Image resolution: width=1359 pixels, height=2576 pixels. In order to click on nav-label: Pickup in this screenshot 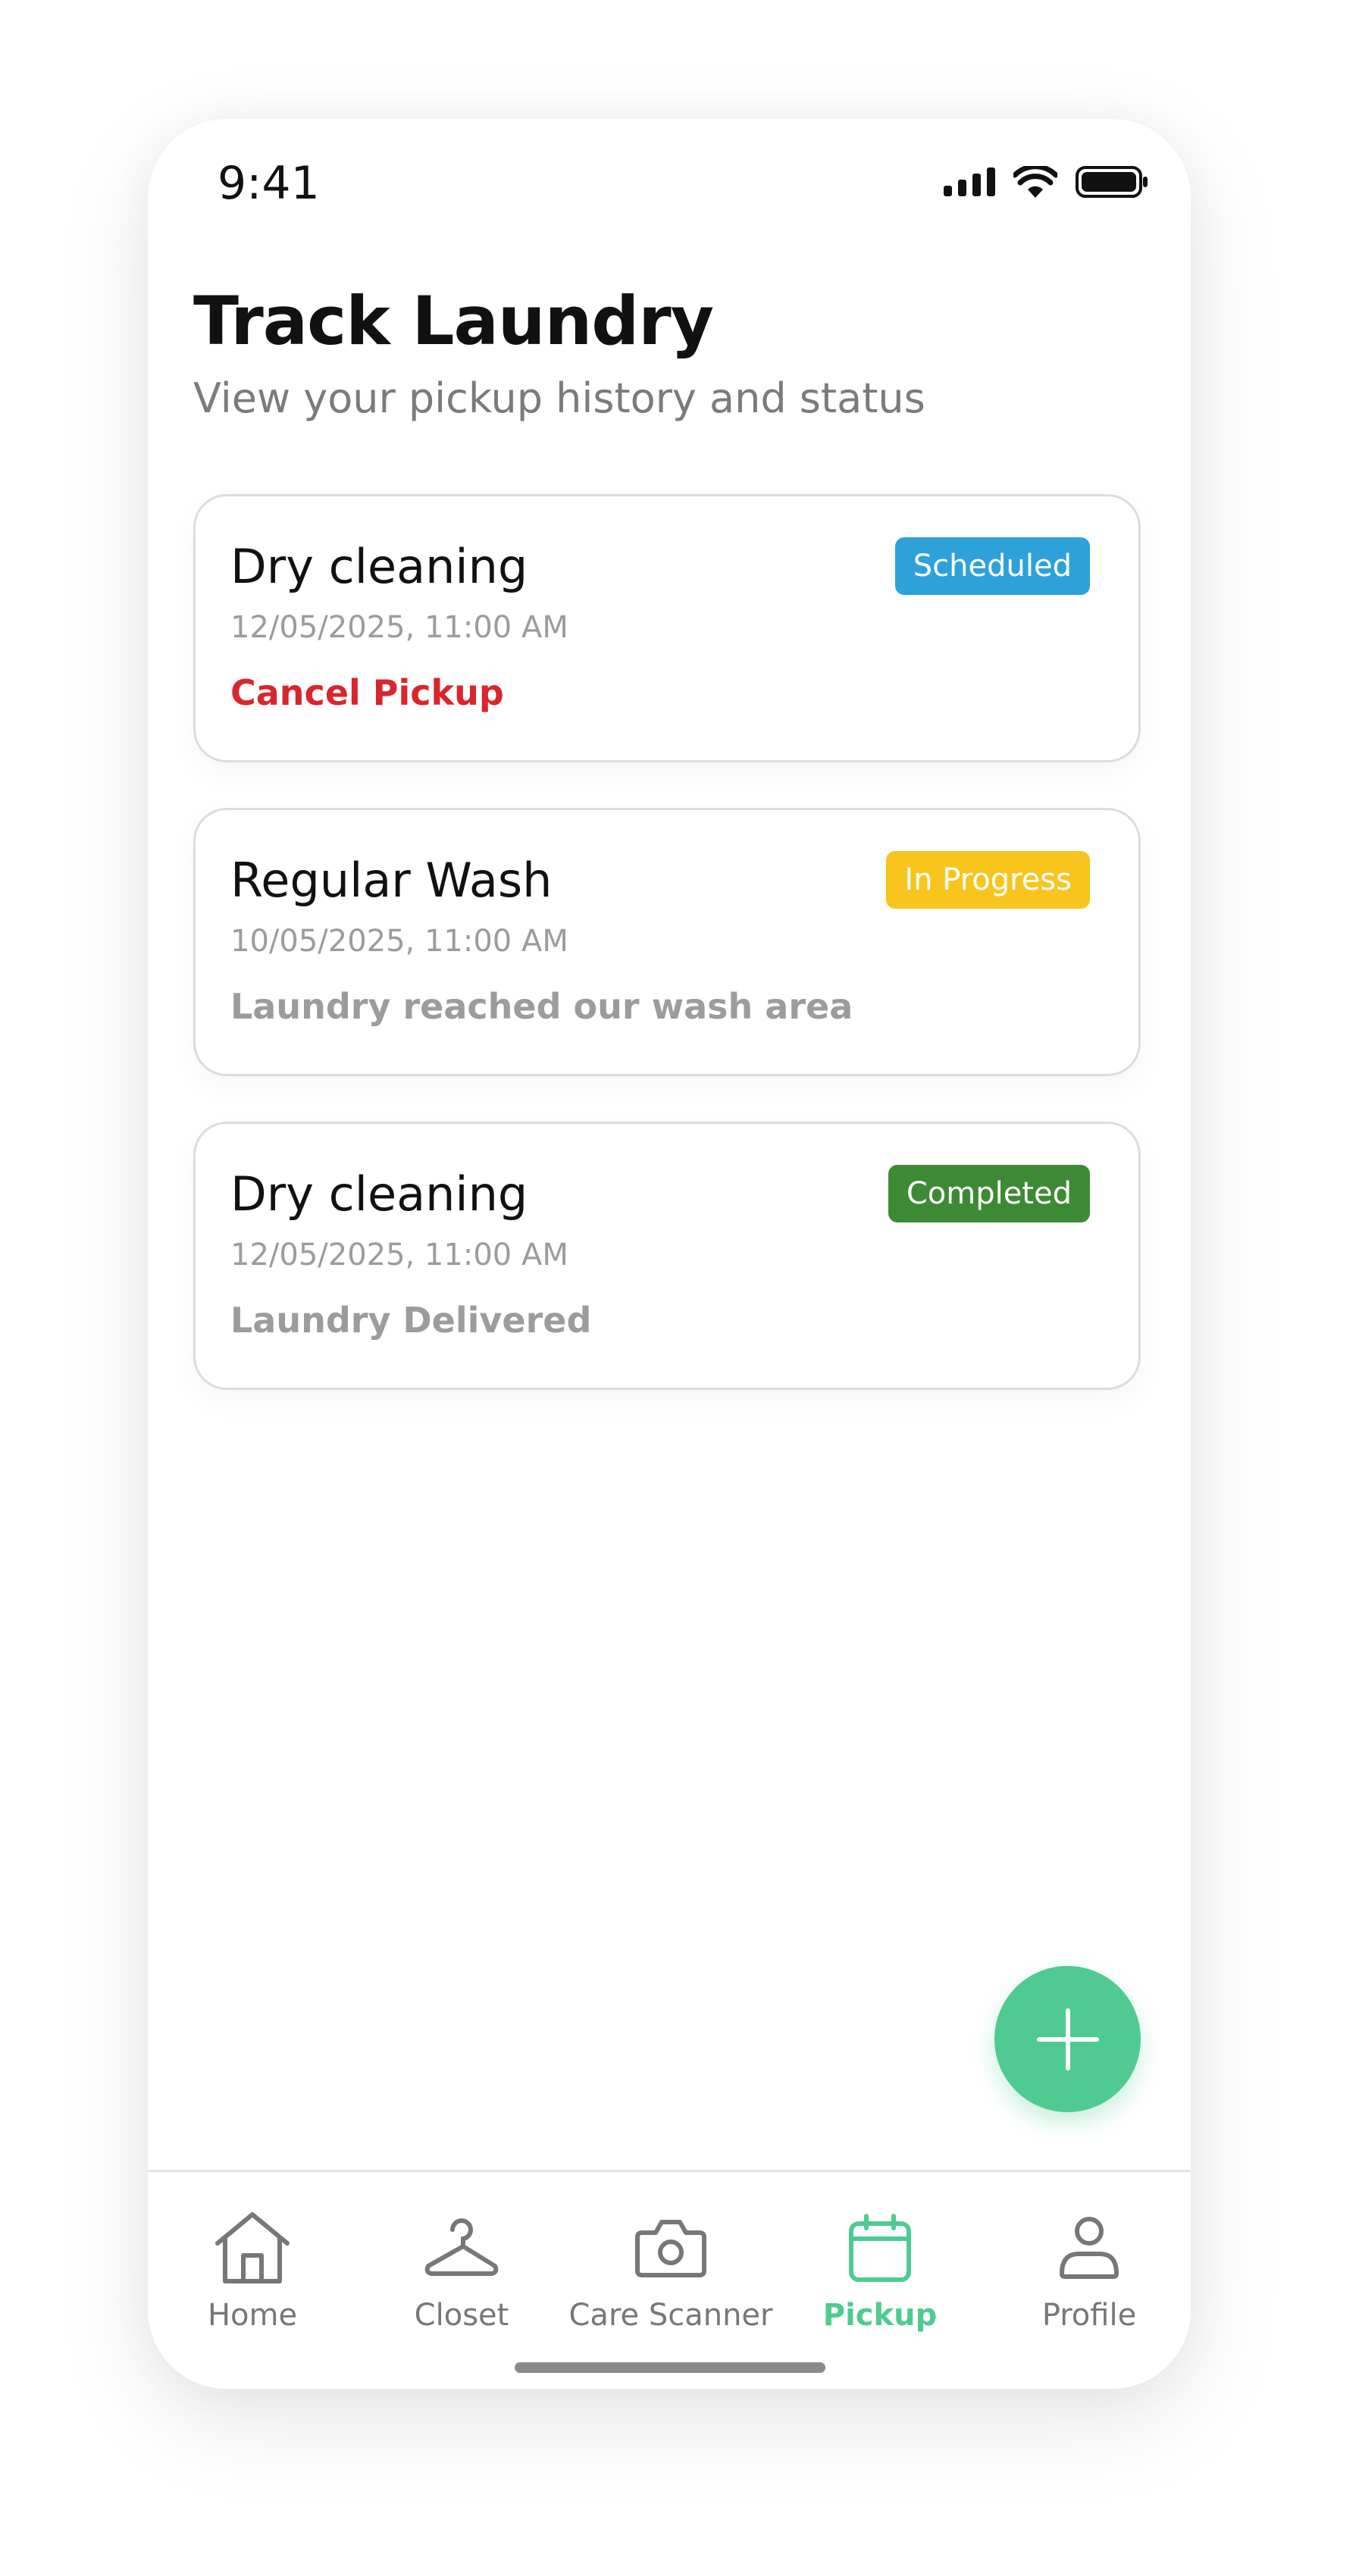, I will do `click(880, 2316)`.